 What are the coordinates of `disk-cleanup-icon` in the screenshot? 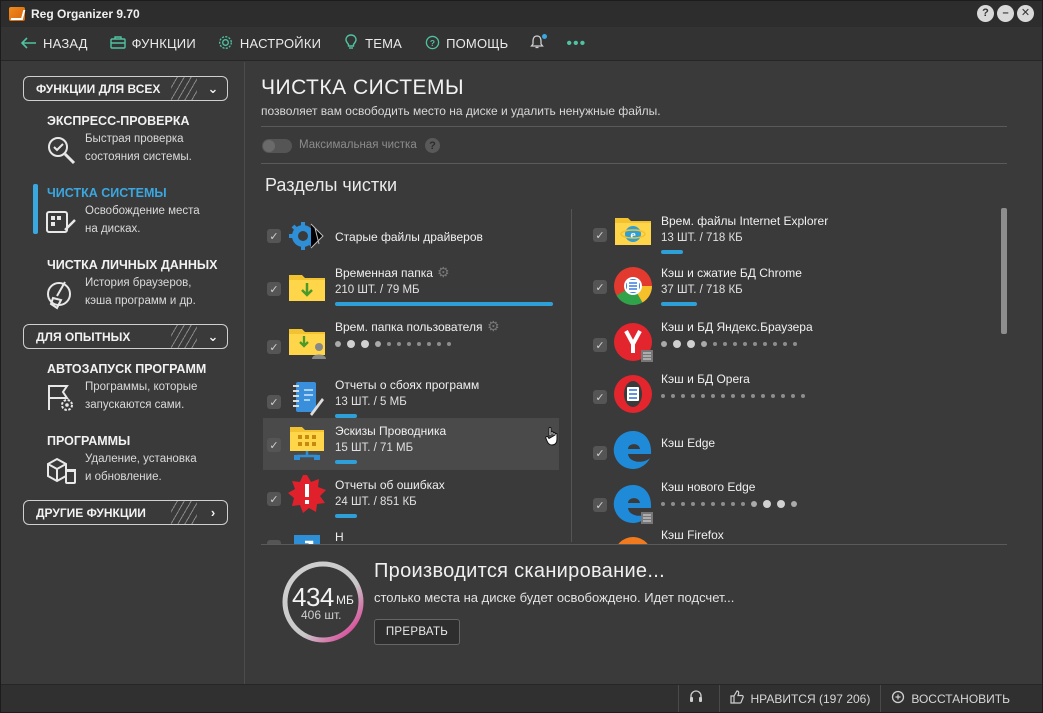 It's located at (61, 222).